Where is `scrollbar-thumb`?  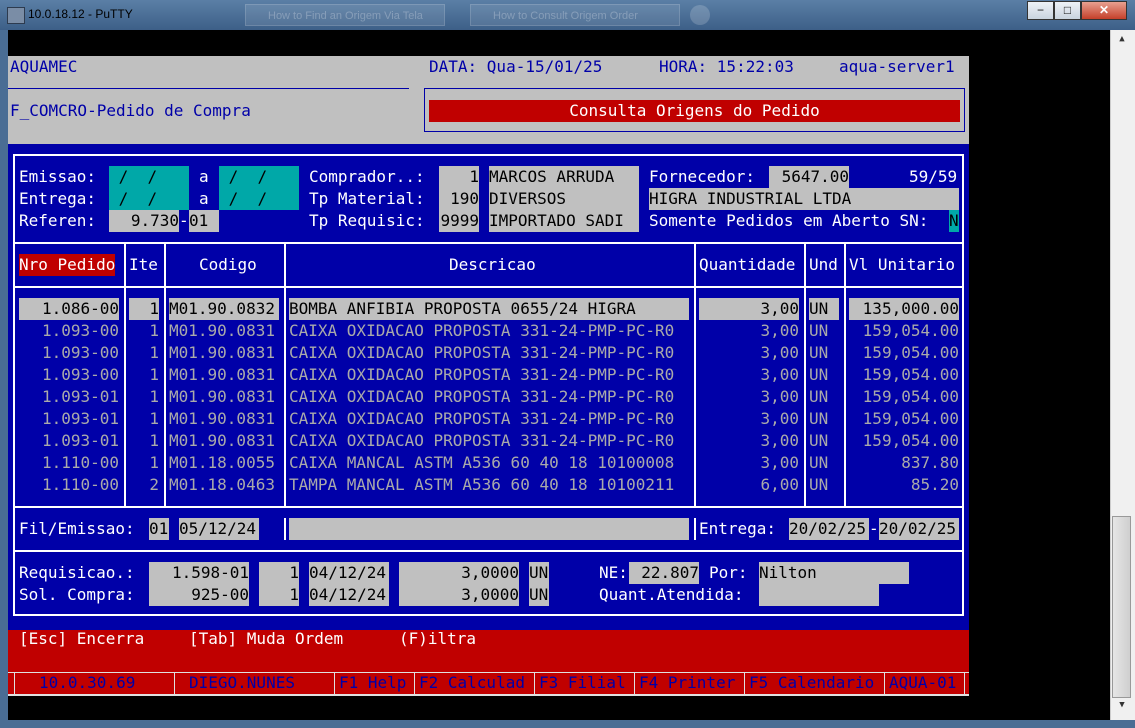
scrollbar-thumb is located at coordinates (1121, 607).